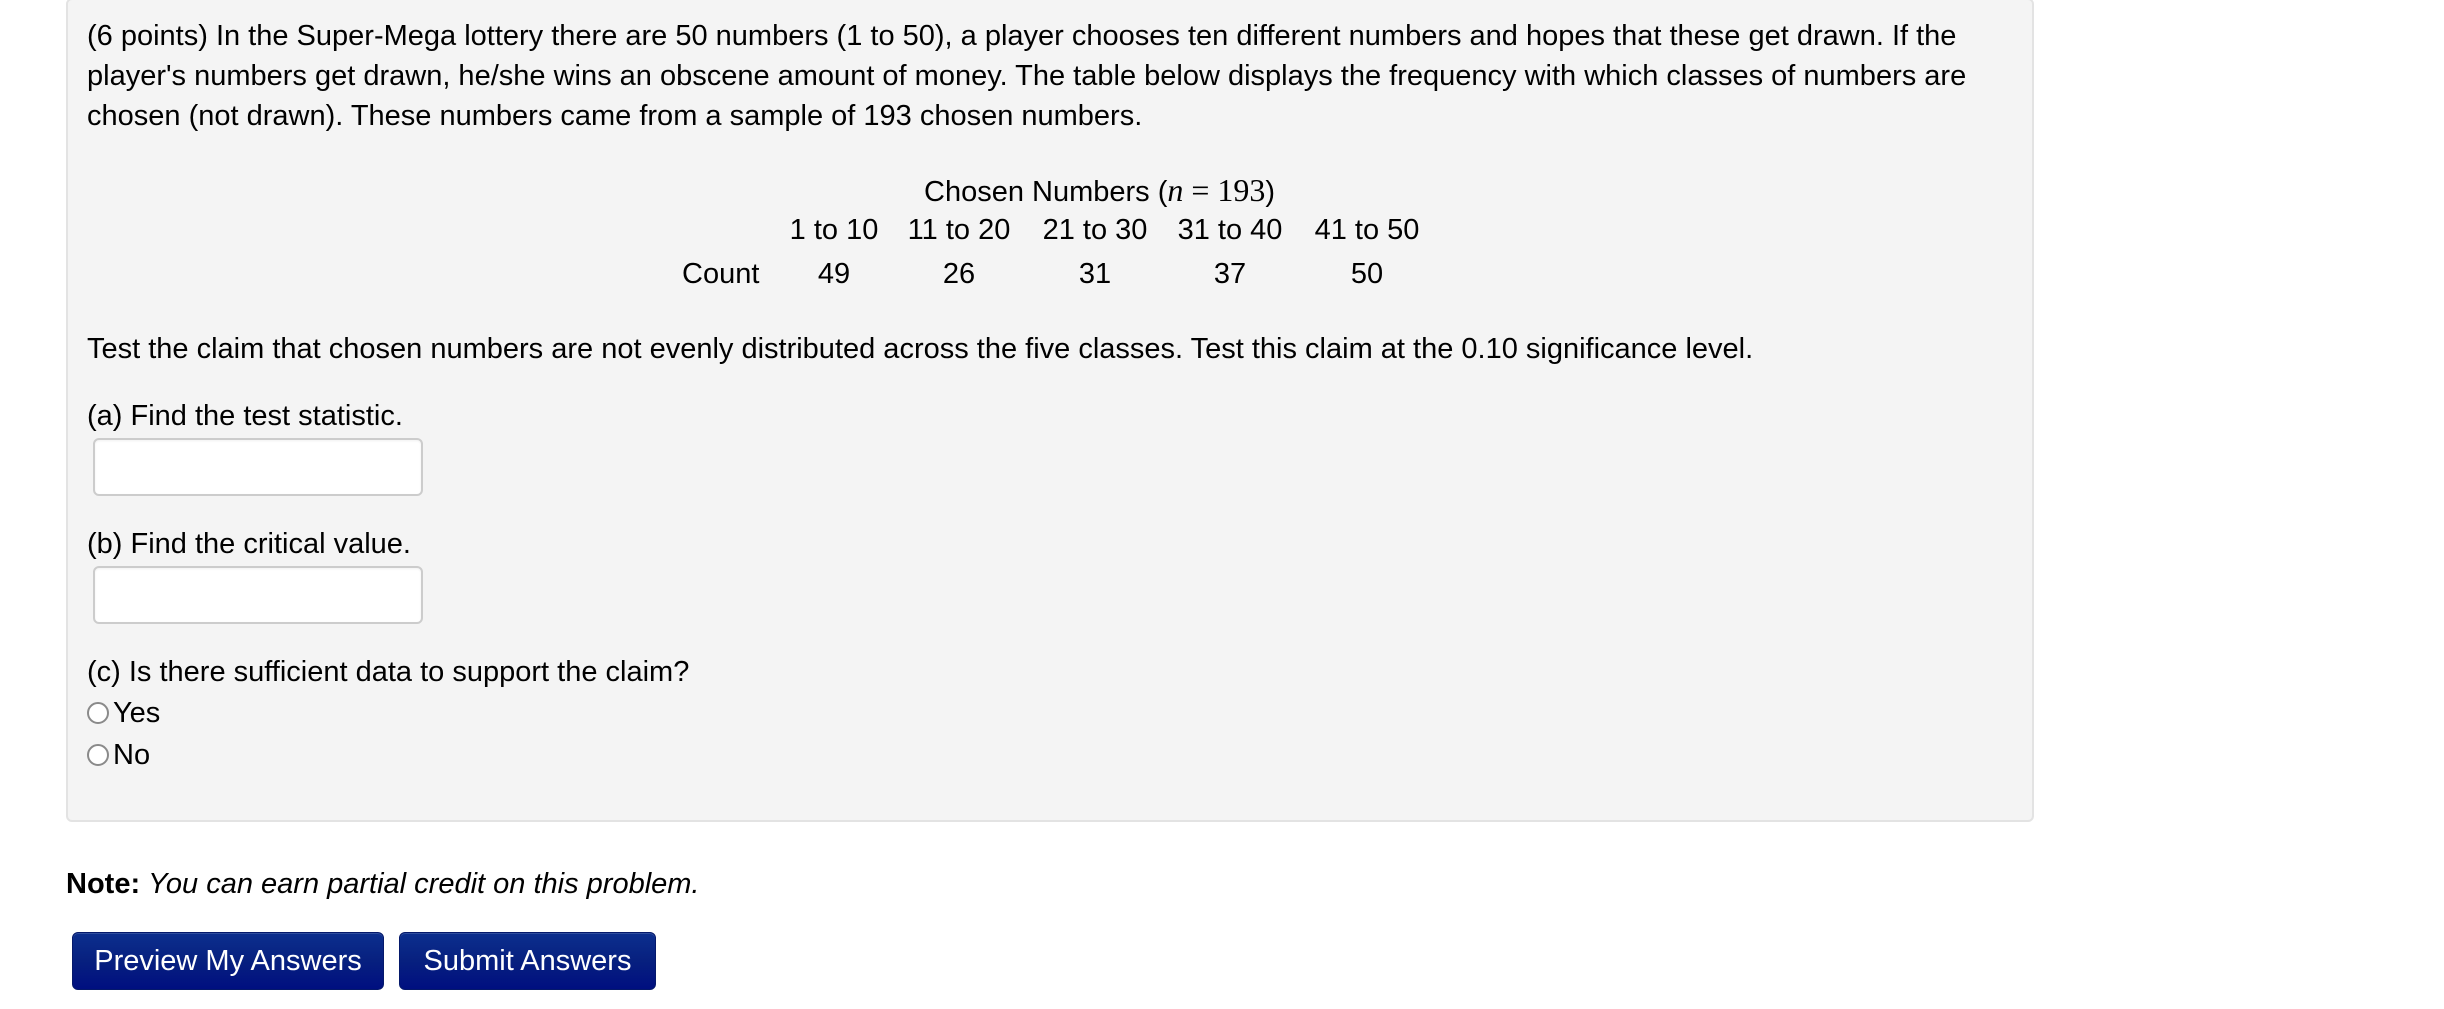  What do you see at coordinates (721, 274) in the screenshot?
I see `row-label-count: Count` at bounding box center [721, 274].